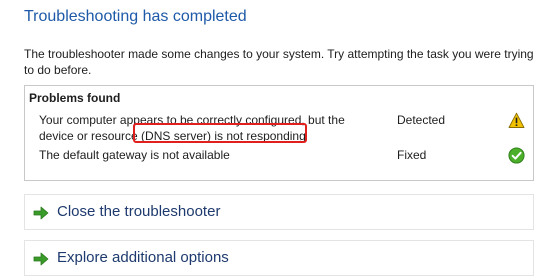 The width and height of the screenshot is (539, 276). I want to click on close-troubleshooter-button: Close the troubleshooter, so click(279, 212).